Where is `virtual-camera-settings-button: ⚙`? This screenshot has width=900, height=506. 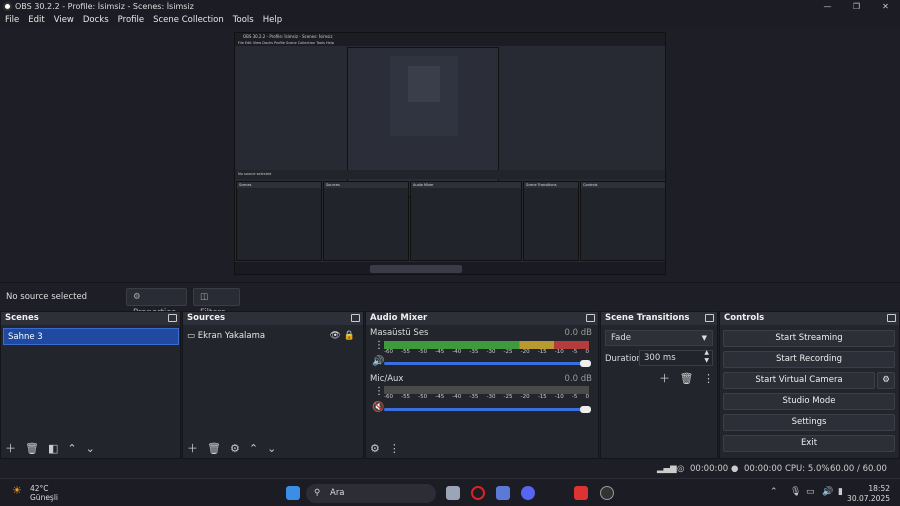
virtual-camera-settings-button: ⚙ is located at coordinates (886, 380).